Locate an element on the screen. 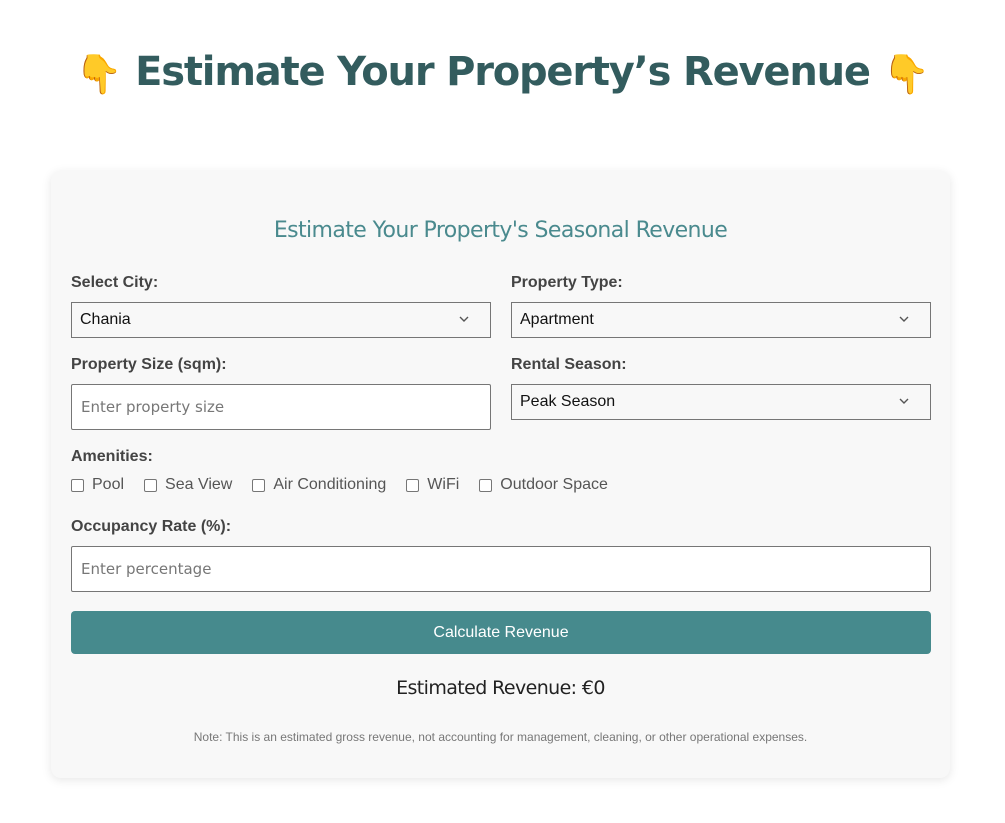 Image resolution: width=1005 pixels, height=823 pixels. page-title: 👇 Estimate Your Property’s Revenue 👇 is located at coordinates (502, 73).